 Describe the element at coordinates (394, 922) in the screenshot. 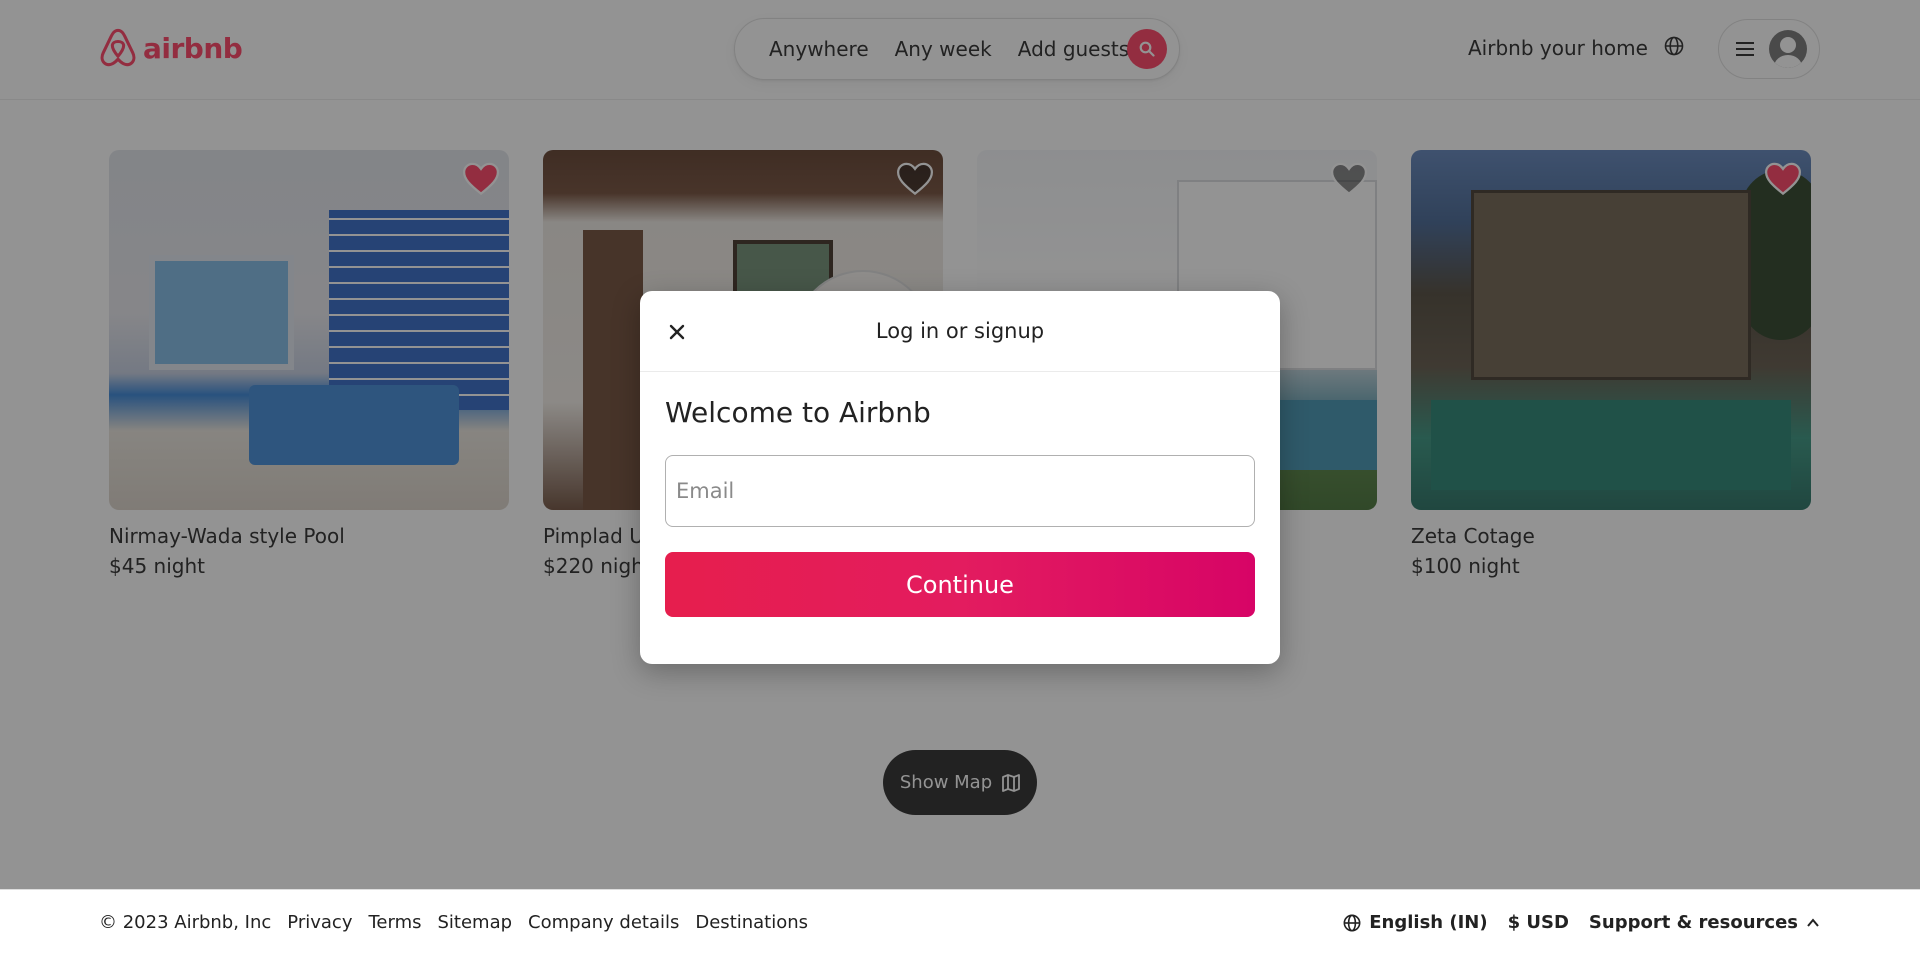

I see `footer-link-terms: Terms` at that location.